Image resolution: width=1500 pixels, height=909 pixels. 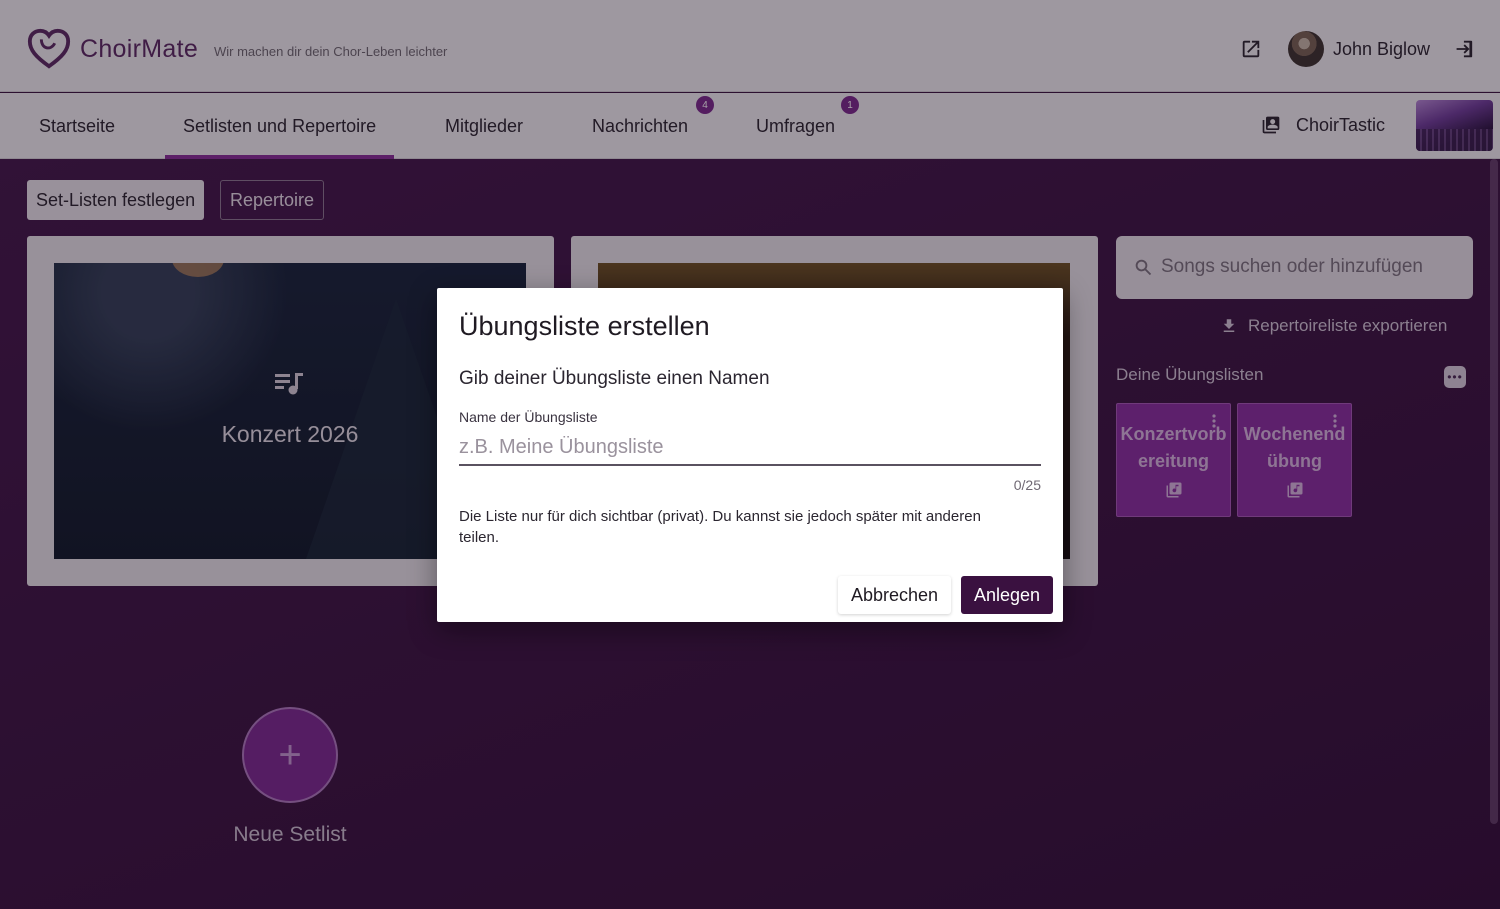 I want to click on list-name-label: Name der Übungsliste, so click(x=528, y=417).